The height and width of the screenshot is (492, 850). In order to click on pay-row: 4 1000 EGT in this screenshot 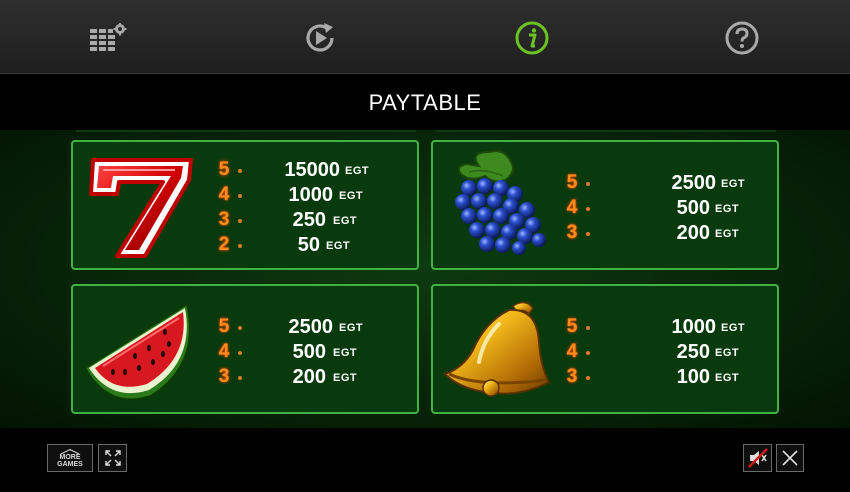, I will do `click(315, 197)`.